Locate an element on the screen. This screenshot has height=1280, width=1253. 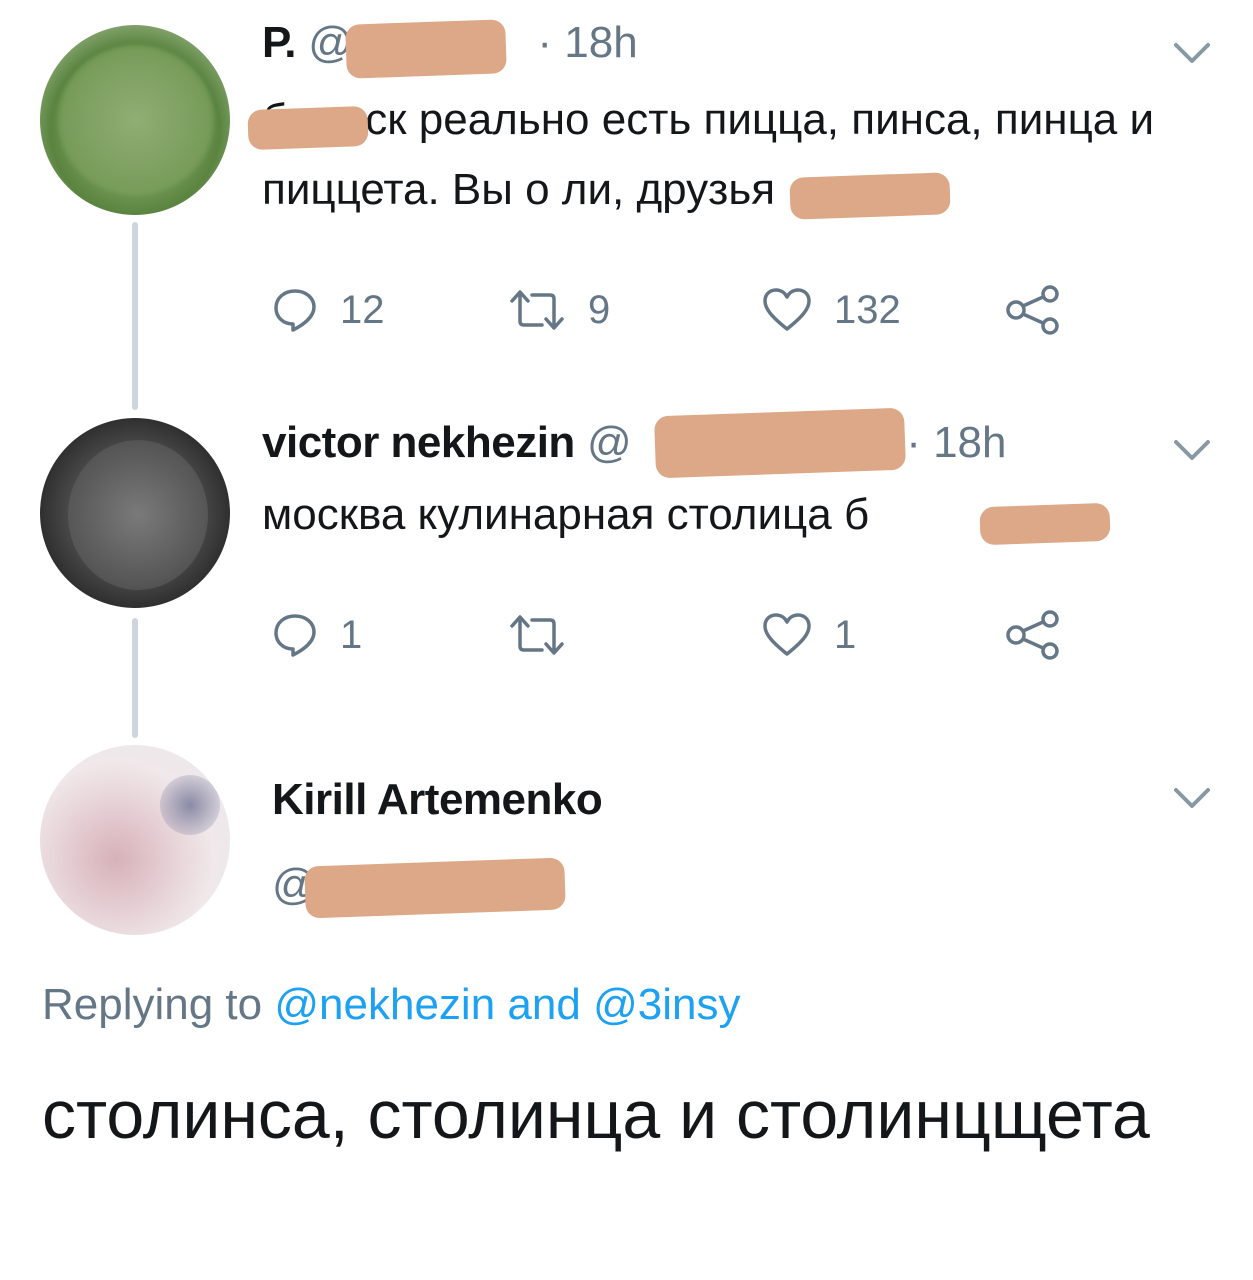
replying-to: Replying to @nekhezin and @3insy is located at coordinates (391, 1005).